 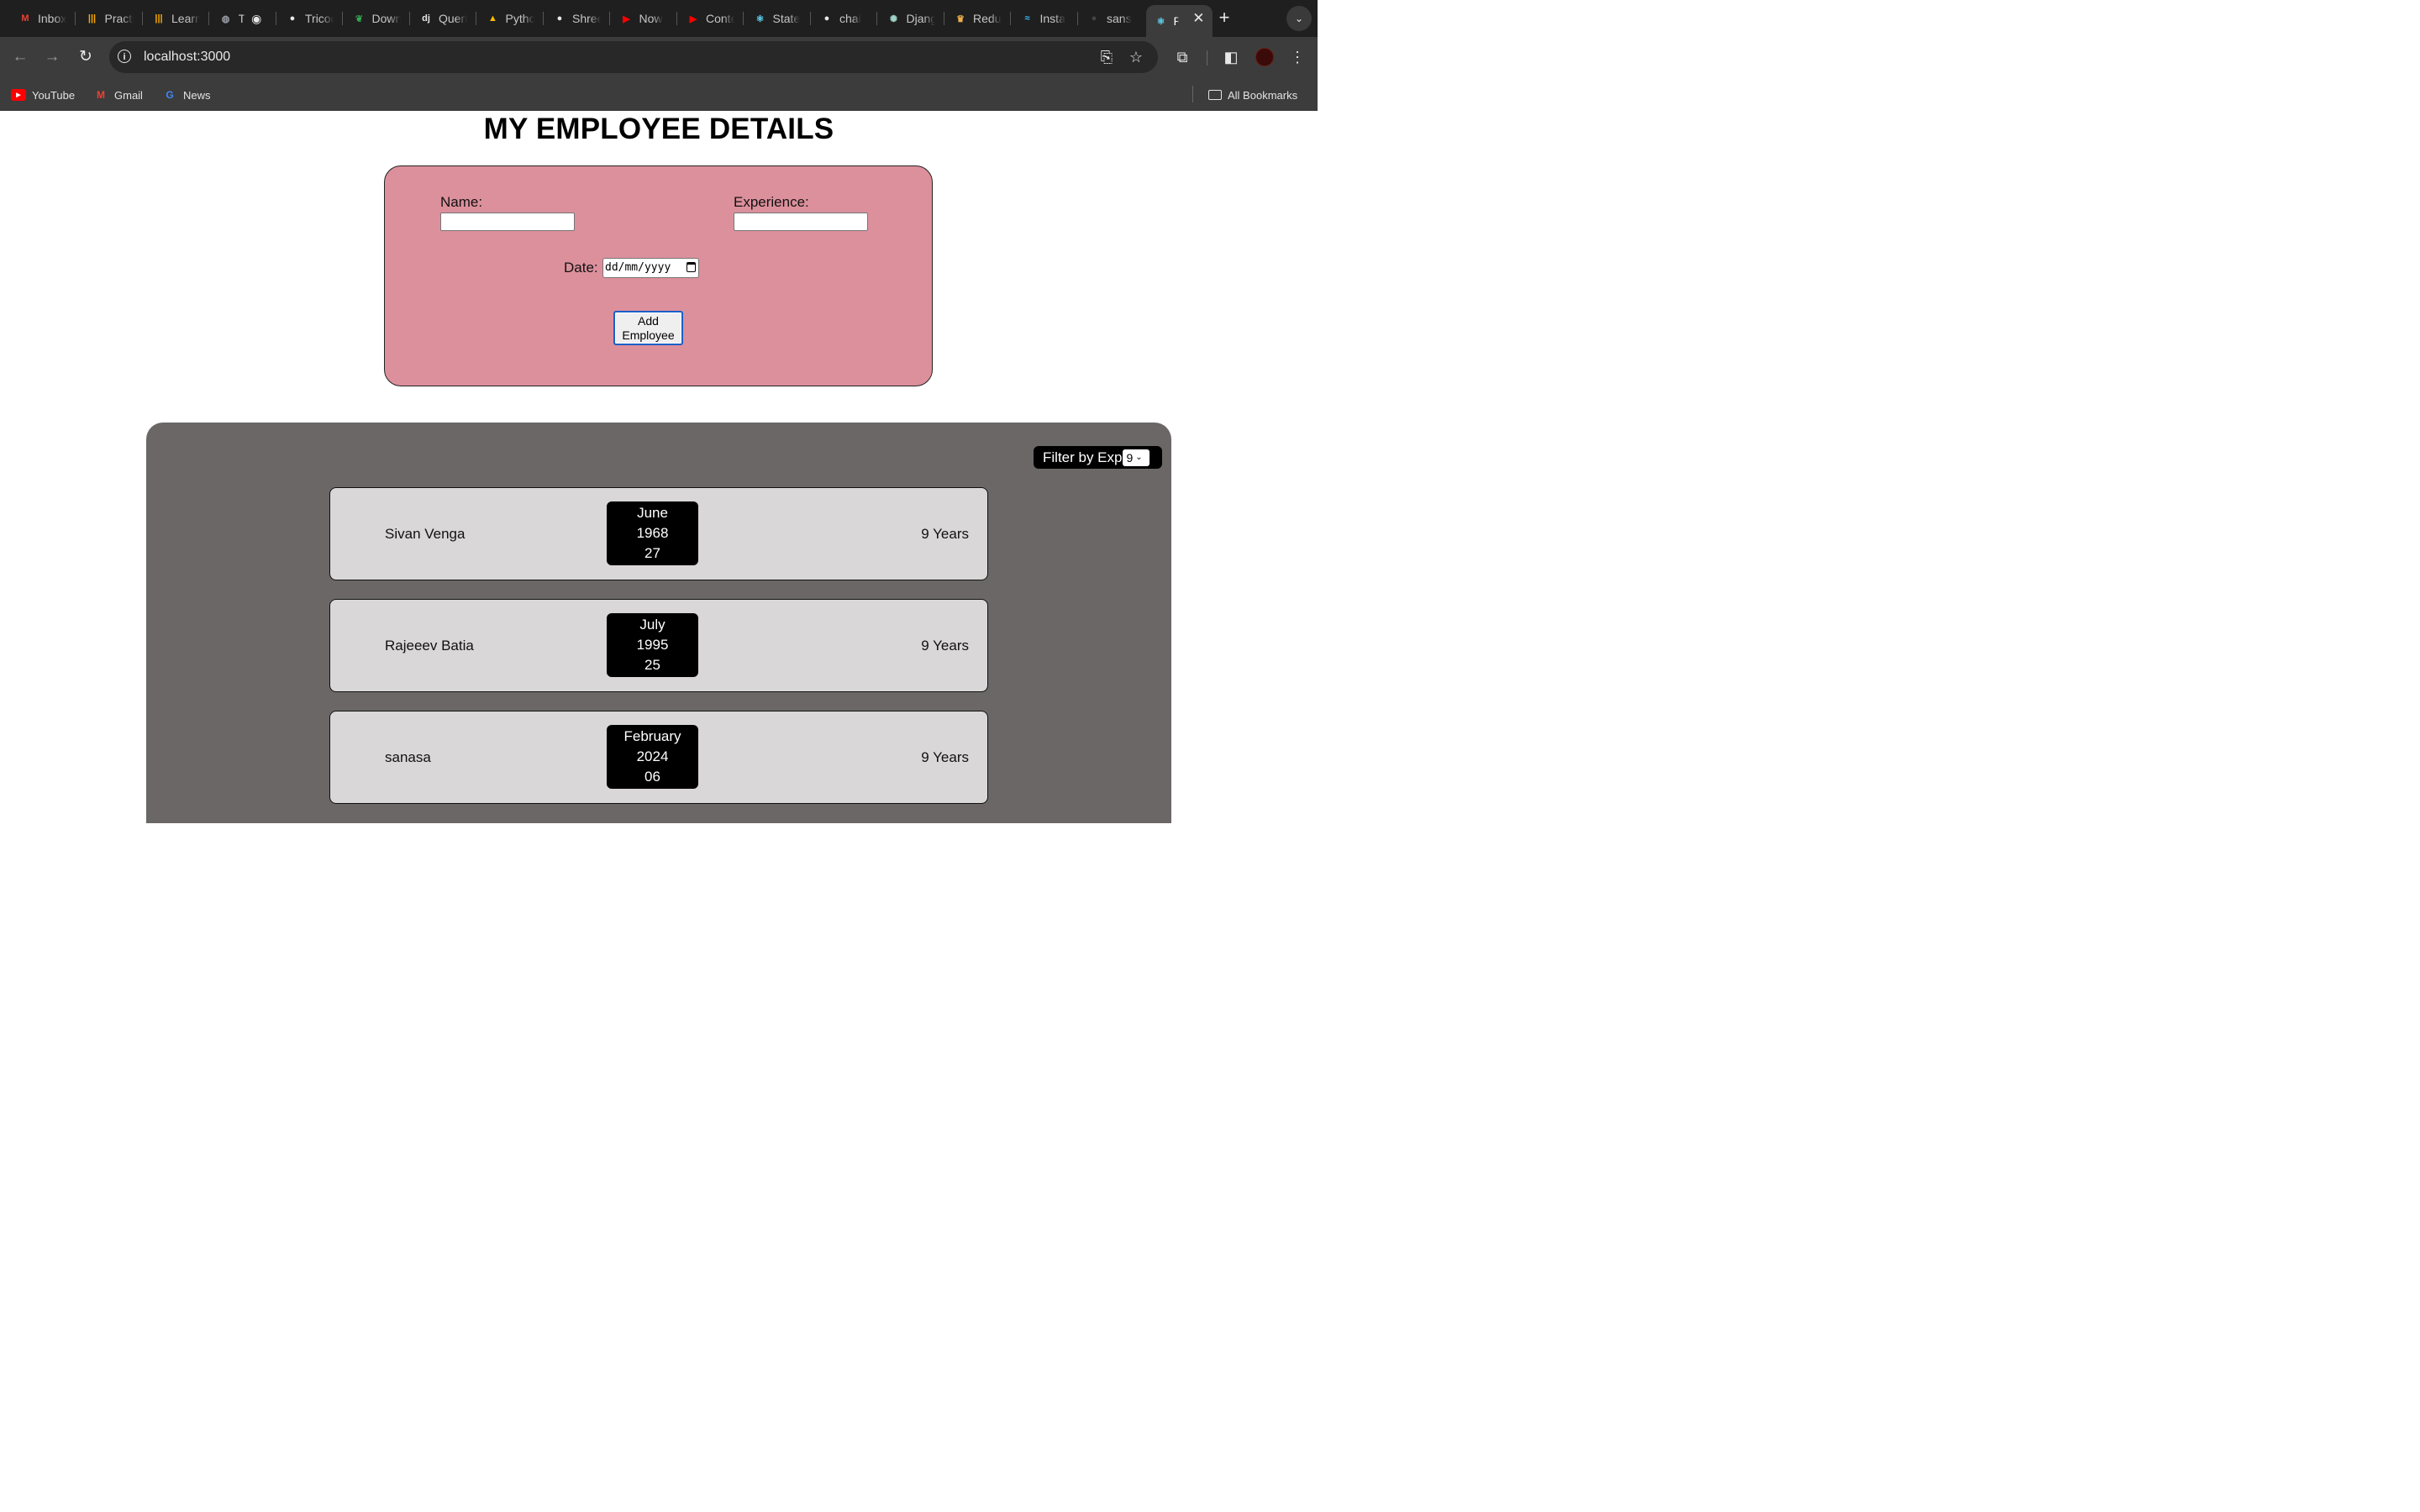 What do you see at coordinates (1027, 18) in the screenshot?
I see `tailwind-icon: ≈` at bounding box center [1027, 18].